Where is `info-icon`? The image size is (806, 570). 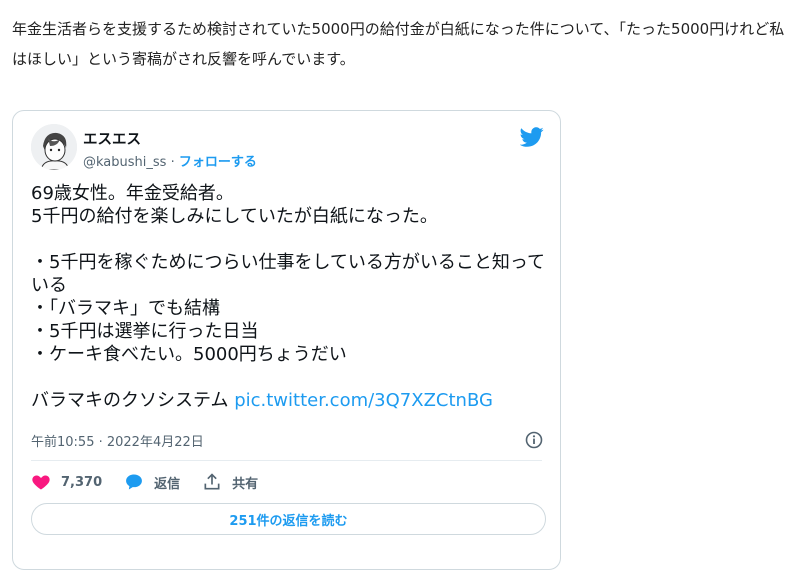
info-icon is located at coordinates (534, 440).